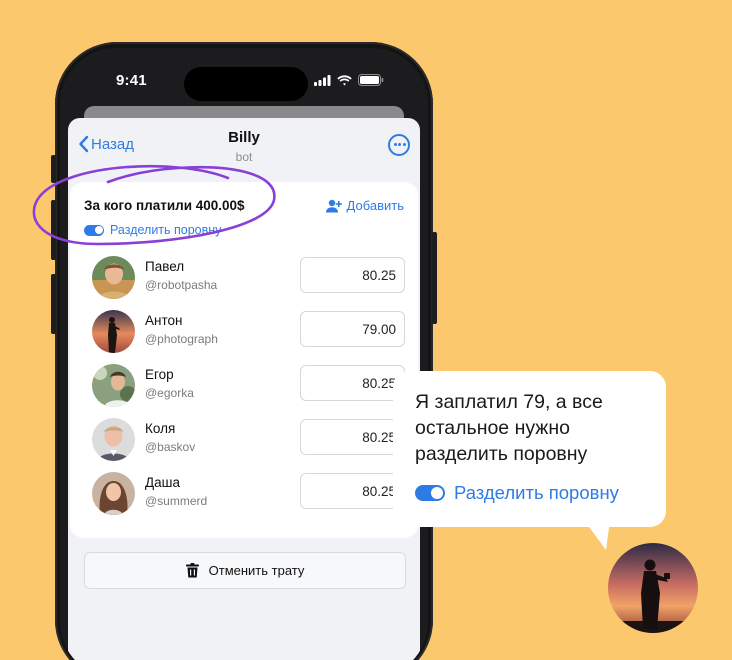  What do you see at coordinates (597, 535) in the screenshot?
I see `bubble-tail` at bounding box center [597, 535].